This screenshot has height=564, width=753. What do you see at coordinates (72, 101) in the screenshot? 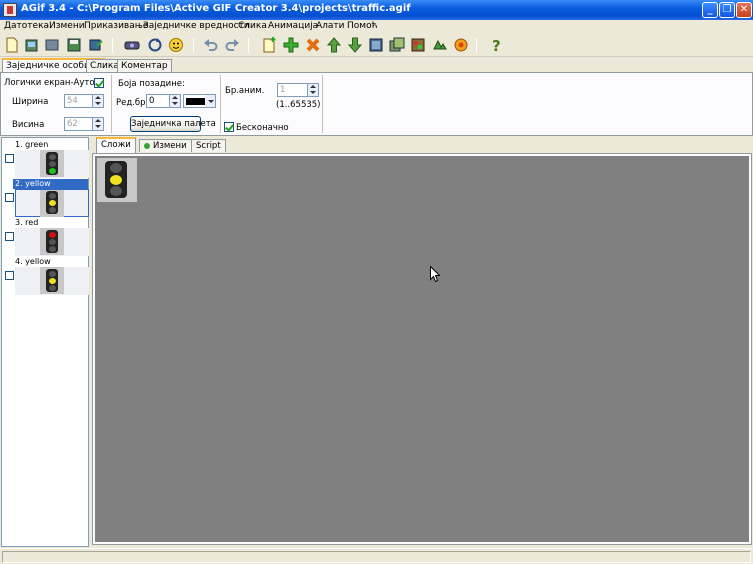
I see `width-value: 54` at bounding box center [72, 101].